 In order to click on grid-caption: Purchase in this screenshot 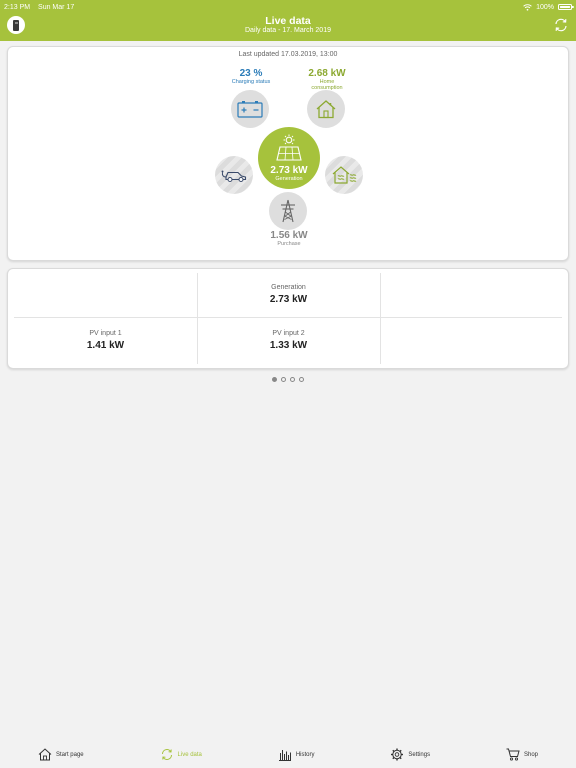, I will do `click(289, 244)`.